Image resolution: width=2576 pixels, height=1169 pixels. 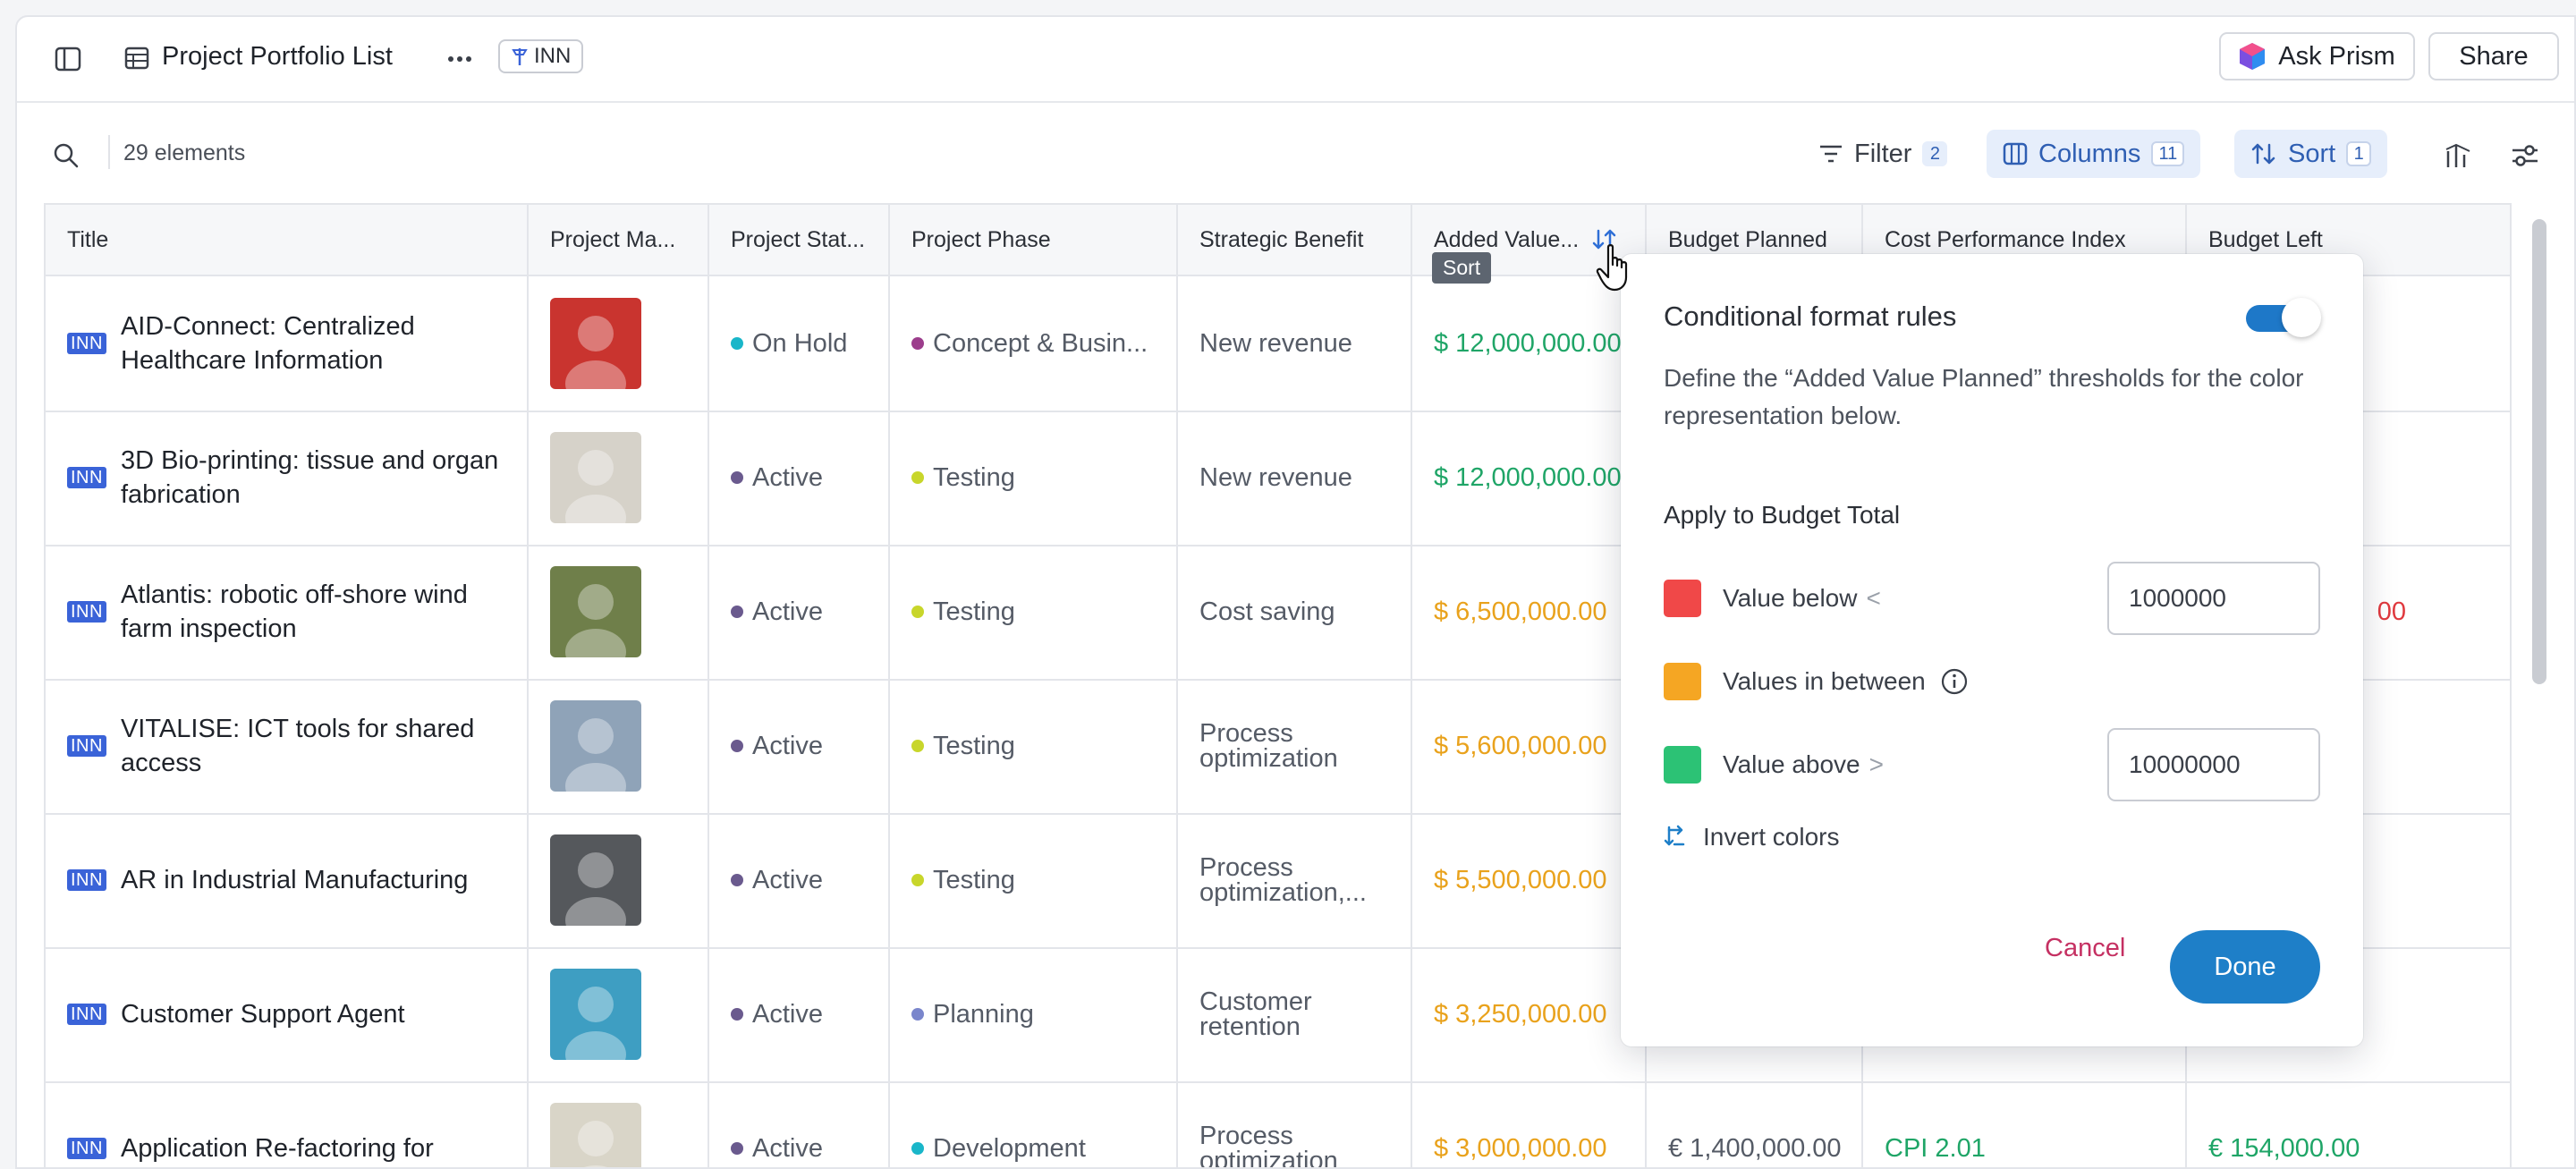 I want to click on ask-prism-button: Ask Prism, so click(x=2317, y=56).